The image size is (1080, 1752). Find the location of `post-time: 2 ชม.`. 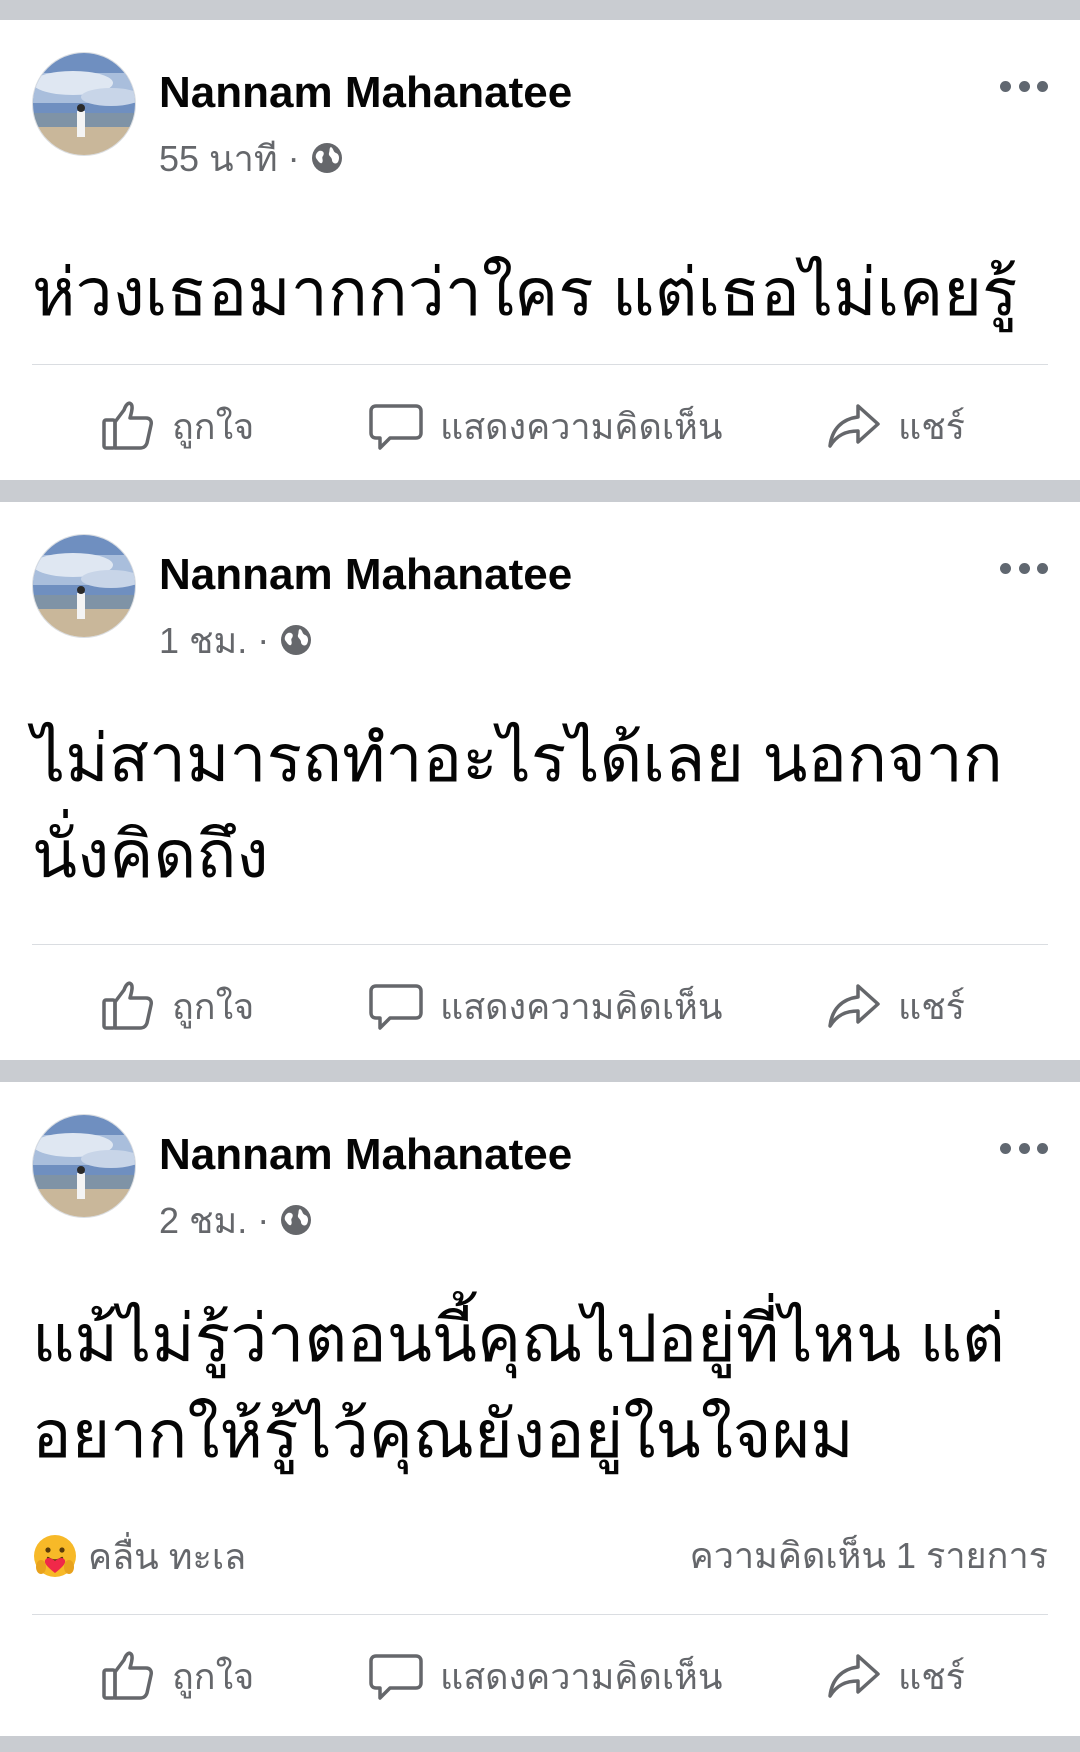

post-time: 2 ชม. is located at coordinates (203, 1220).